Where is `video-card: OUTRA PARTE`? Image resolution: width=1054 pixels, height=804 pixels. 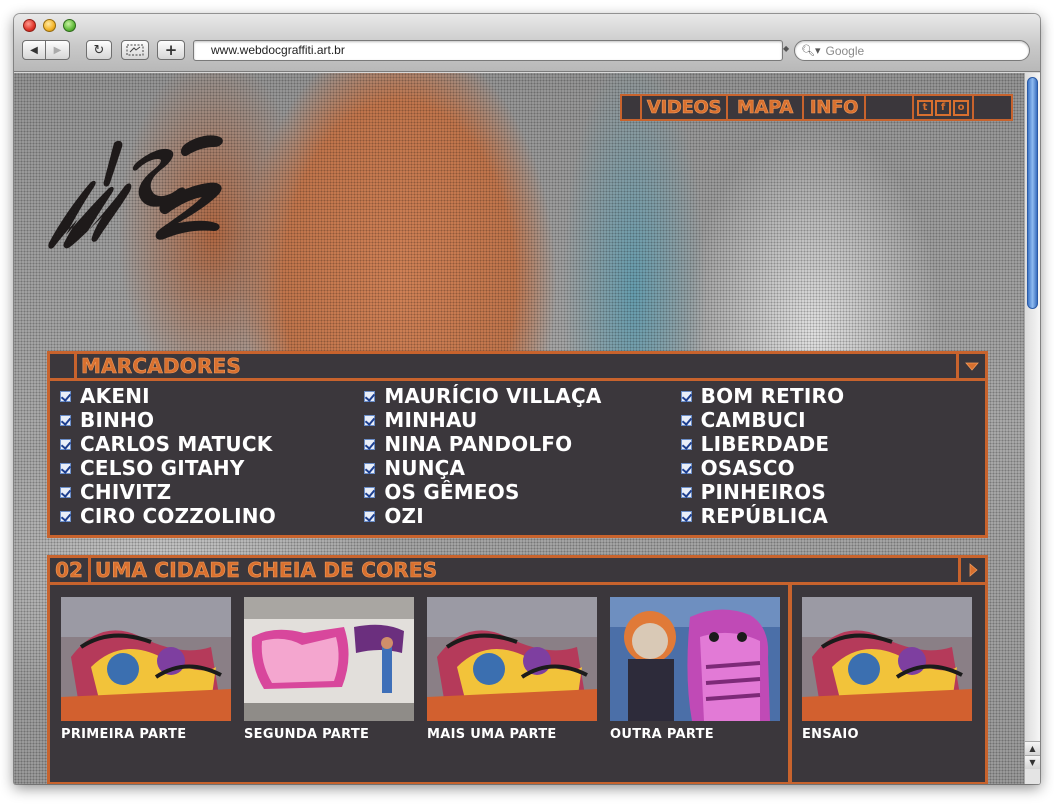 video-card: OUTRA PARTE is located at coordinates (695, 689).